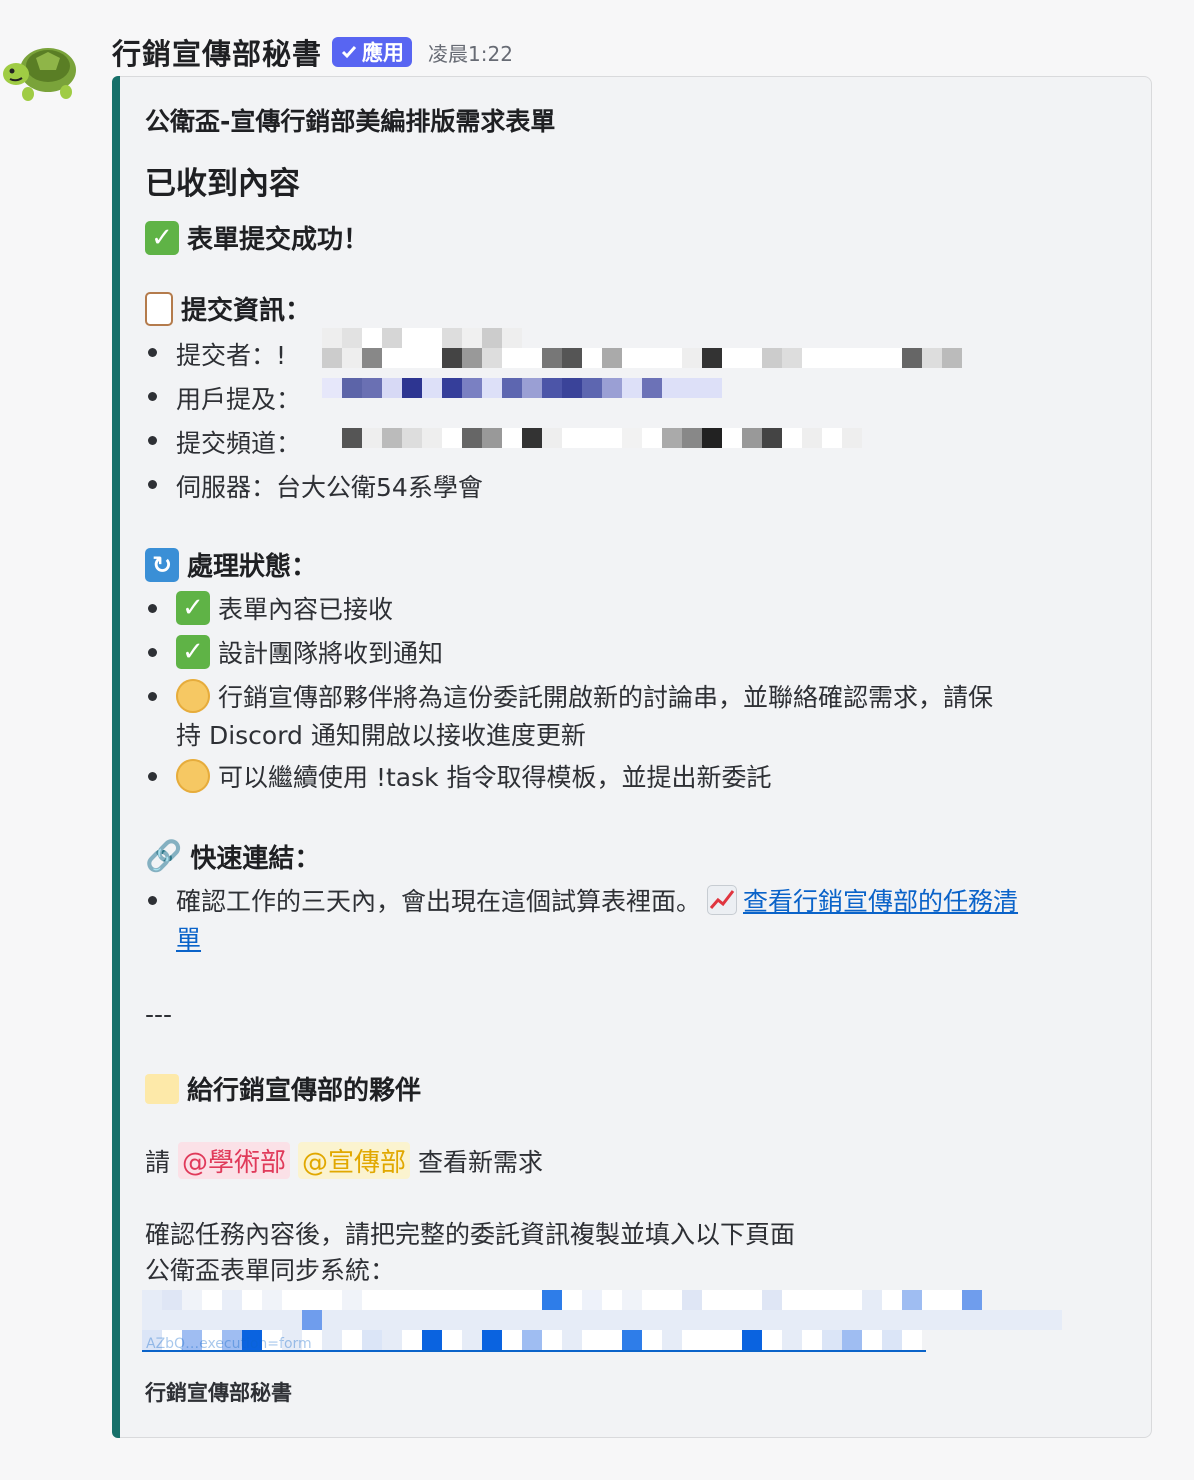  Describe the element at coordinates (439, 901) in the screenshot. I see `quick-link-text: 確認工作的三天內，會出現在這個試算表裡面。` at that location.